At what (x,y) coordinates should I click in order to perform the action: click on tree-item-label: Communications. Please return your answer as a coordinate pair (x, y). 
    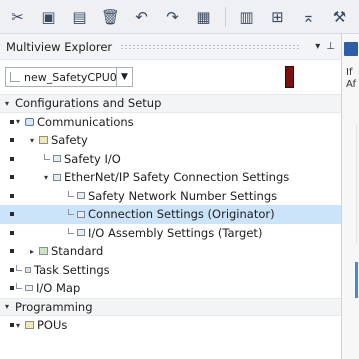
    Looking at the image, I should click on (85, 121).